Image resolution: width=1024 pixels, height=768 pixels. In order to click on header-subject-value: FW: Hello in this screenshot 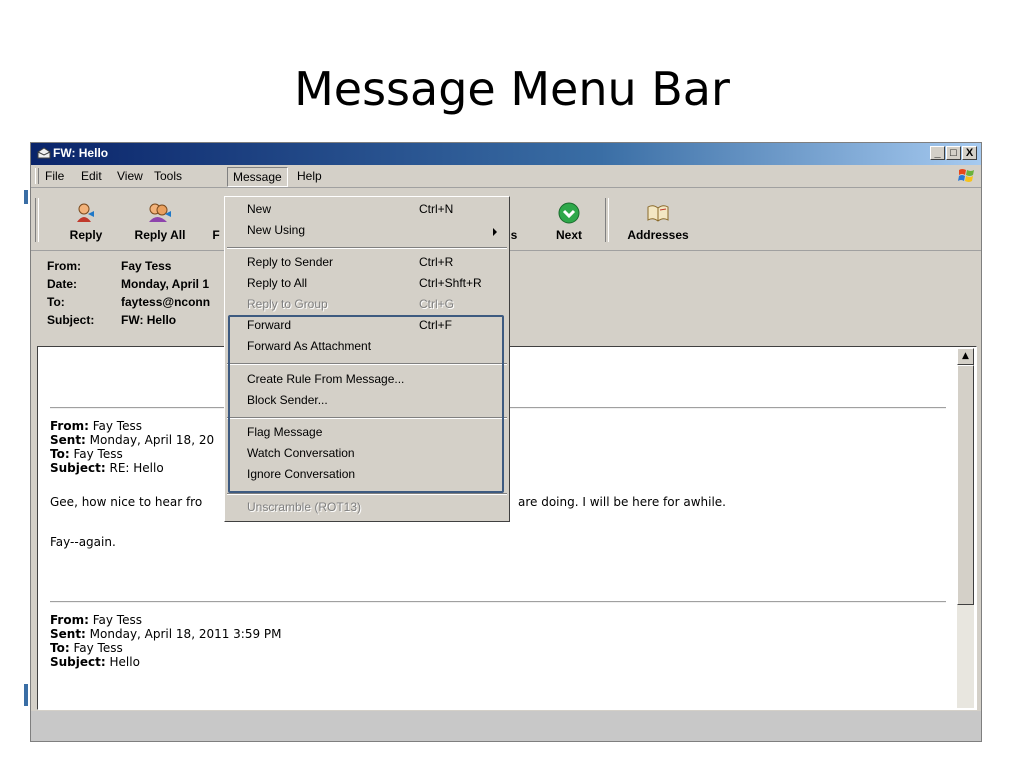, I will do `click(149, 320)`.